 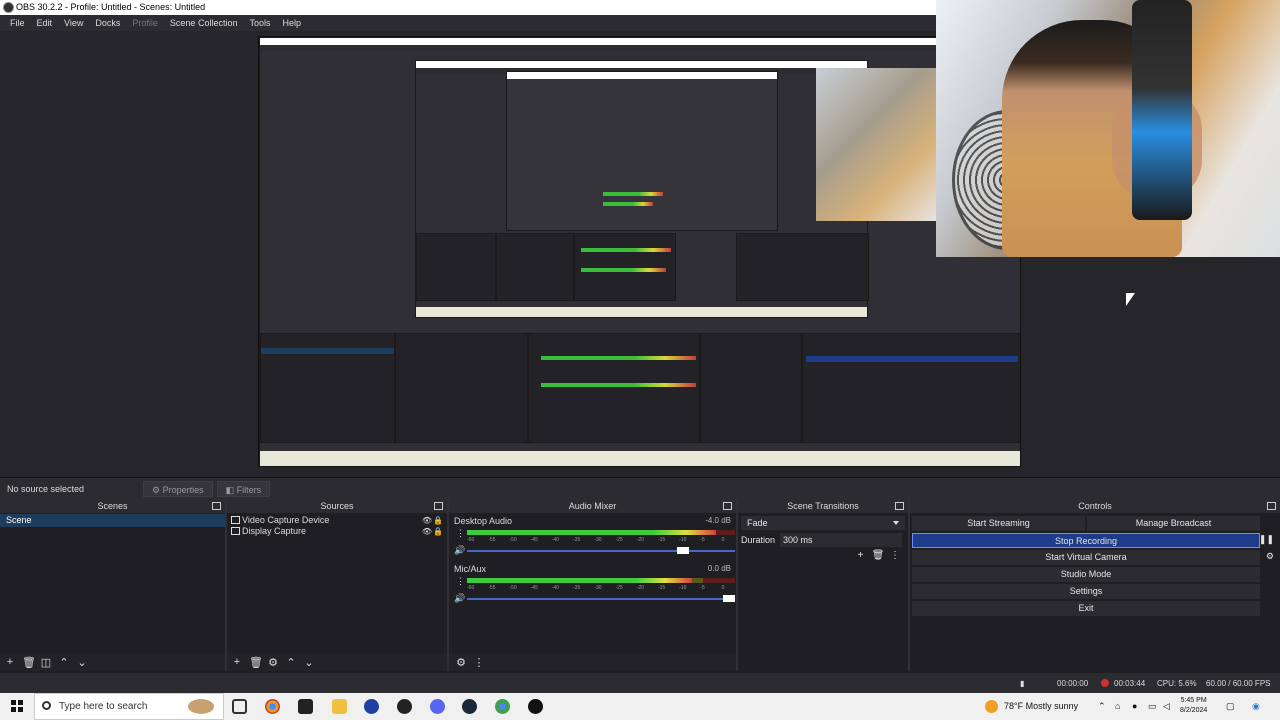 What do you see at coordinates (17, 23) in the screenshot?
I see `menu-file: File` at bounding box center [17, 23].